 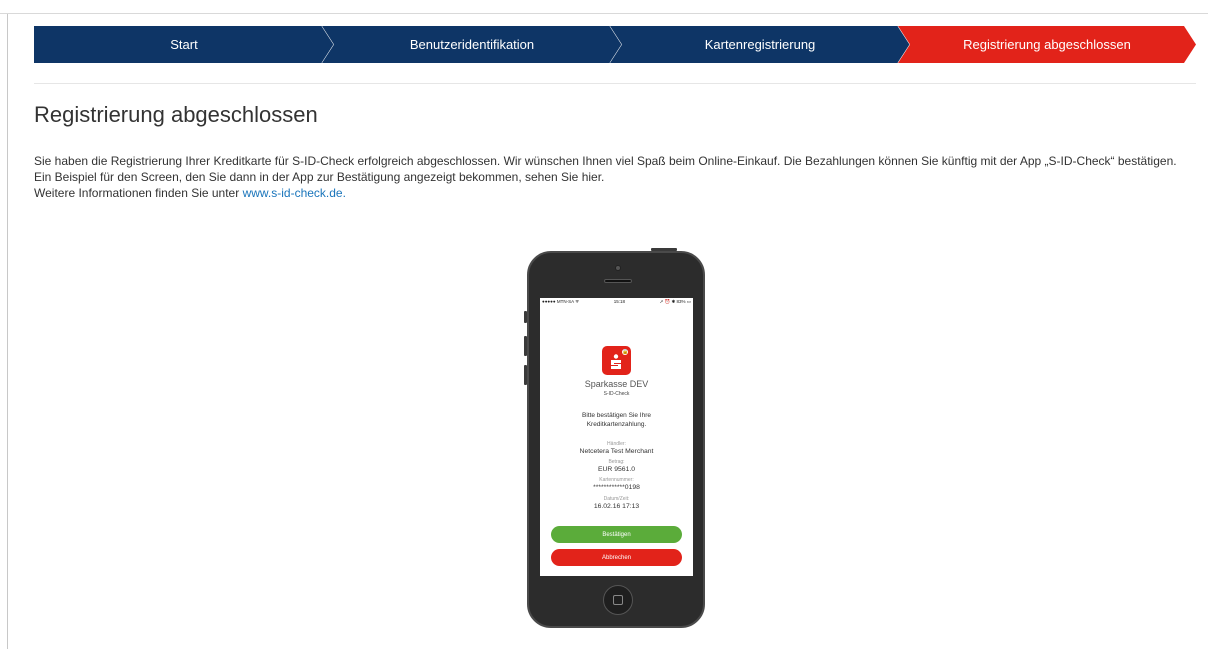 I want to click on app-name: S-ID-Check, so click(x=616, y=394).